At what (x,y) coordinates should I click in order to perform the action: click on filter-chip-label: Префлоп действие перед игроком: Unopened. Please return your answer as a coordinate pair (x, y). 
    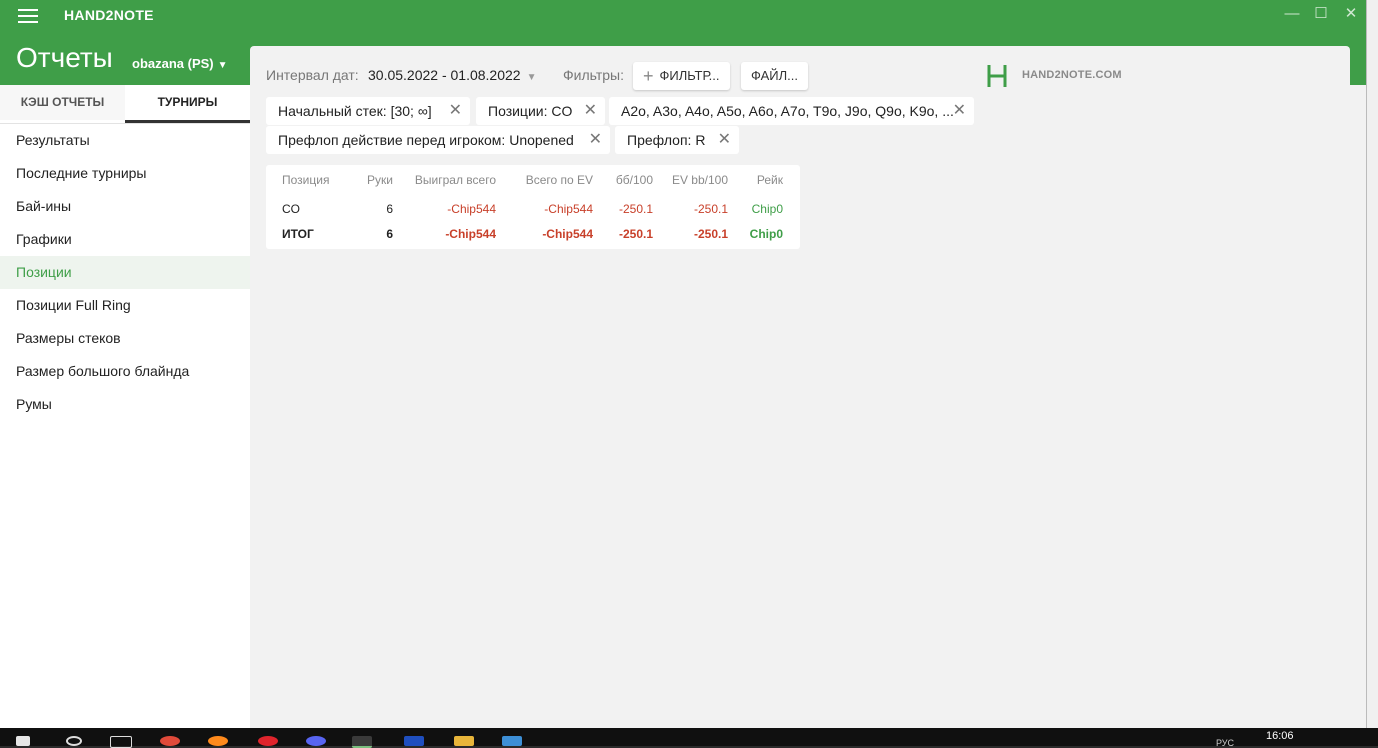
    Looking at the image, I should click on (426, 140).